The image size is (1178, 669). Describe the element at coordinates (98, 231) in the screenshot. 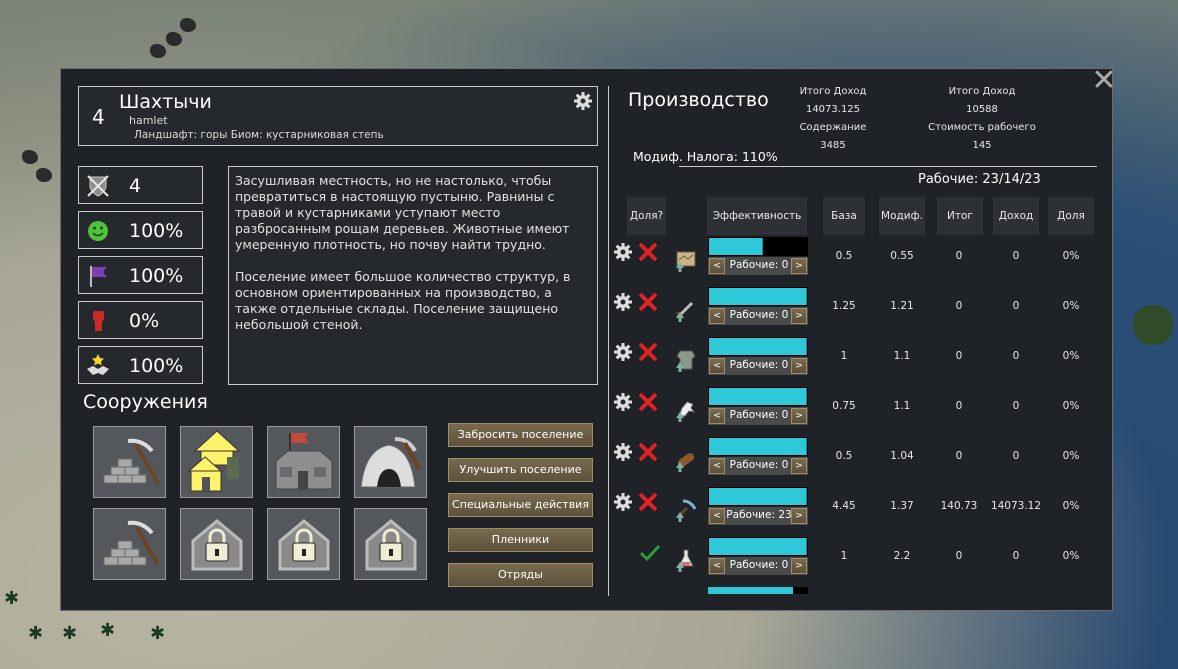

I see `smiley-face-icon` at that location.